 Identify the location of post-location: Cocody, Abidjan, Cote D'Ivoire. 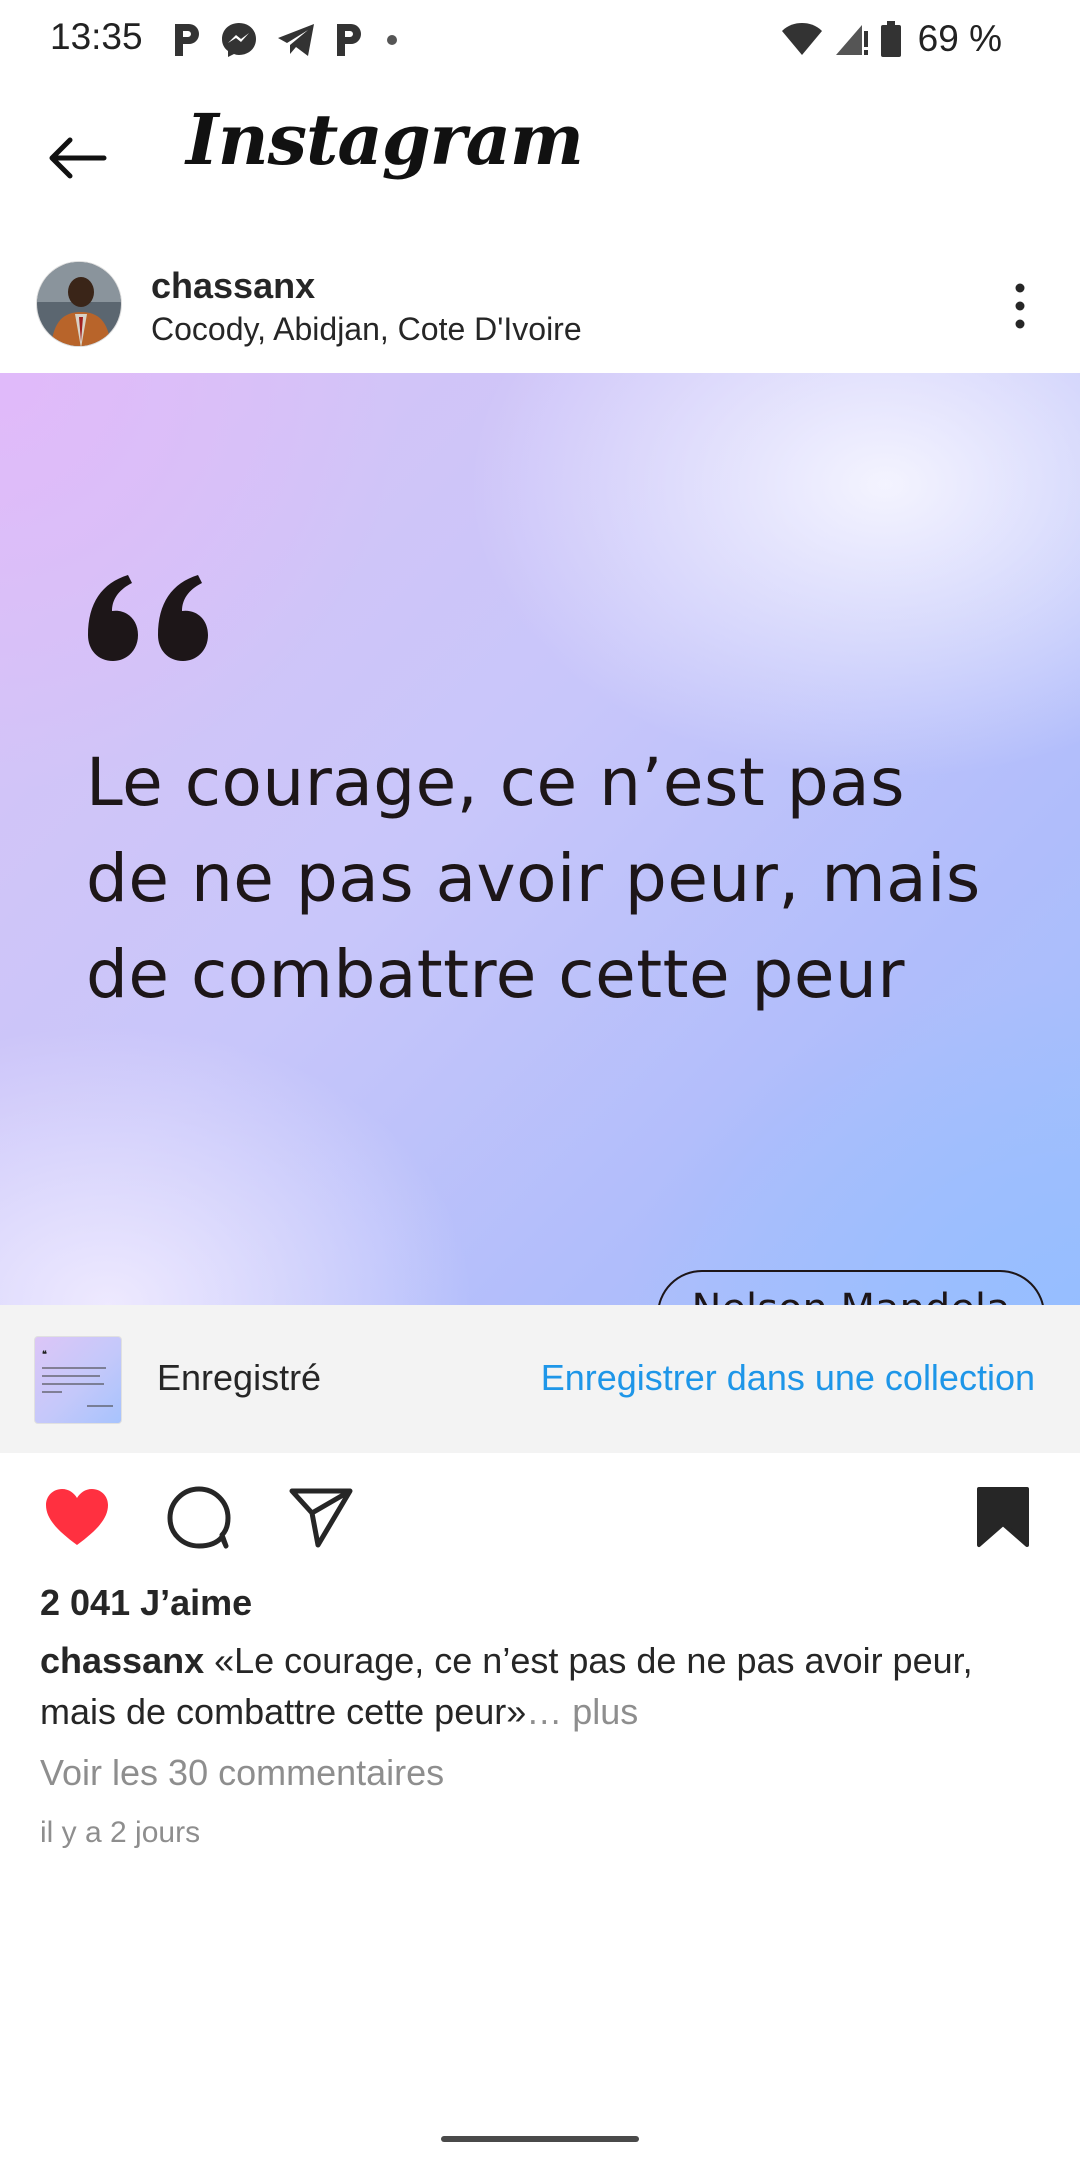
(366, 329).